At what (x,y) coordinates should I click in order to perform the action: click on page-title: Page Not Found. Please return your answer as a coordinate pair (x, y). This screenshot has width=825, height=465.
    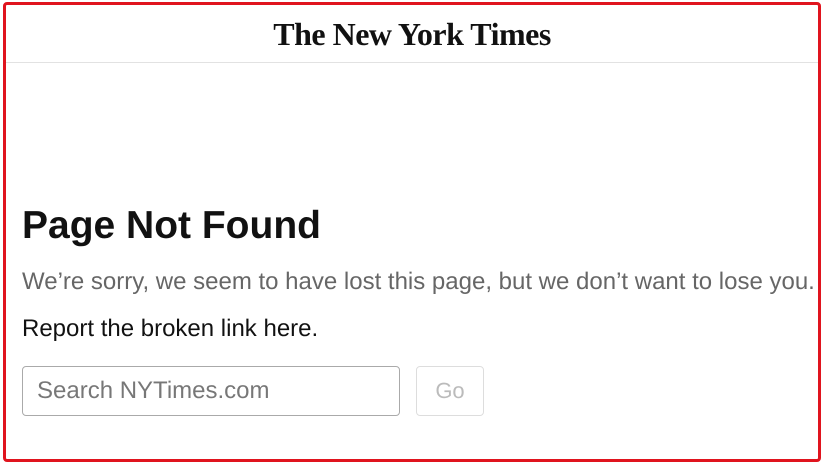
    Looking at the image, I should click on (172, 226).